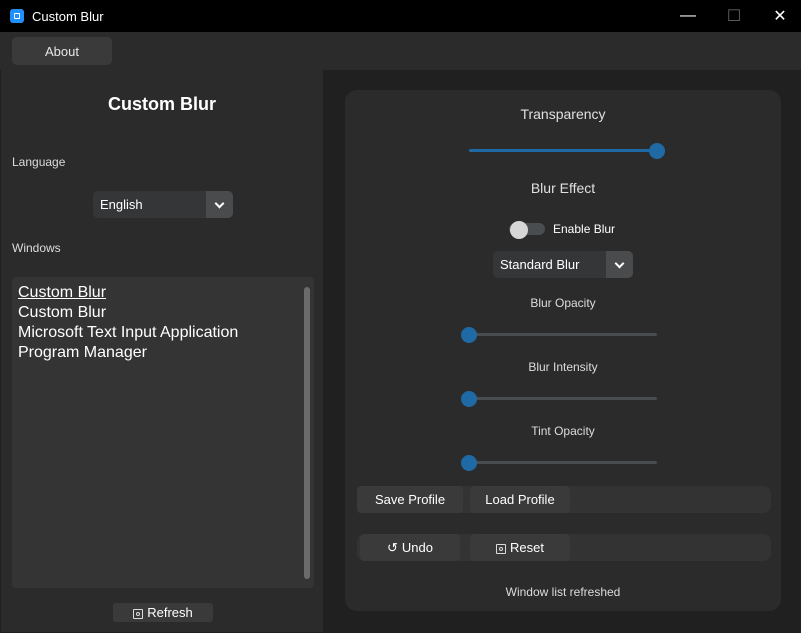  Describe the element at coordinates (128, 333) in the screenshot. I see `list-item: Microsoft Text Input Application` at that location.